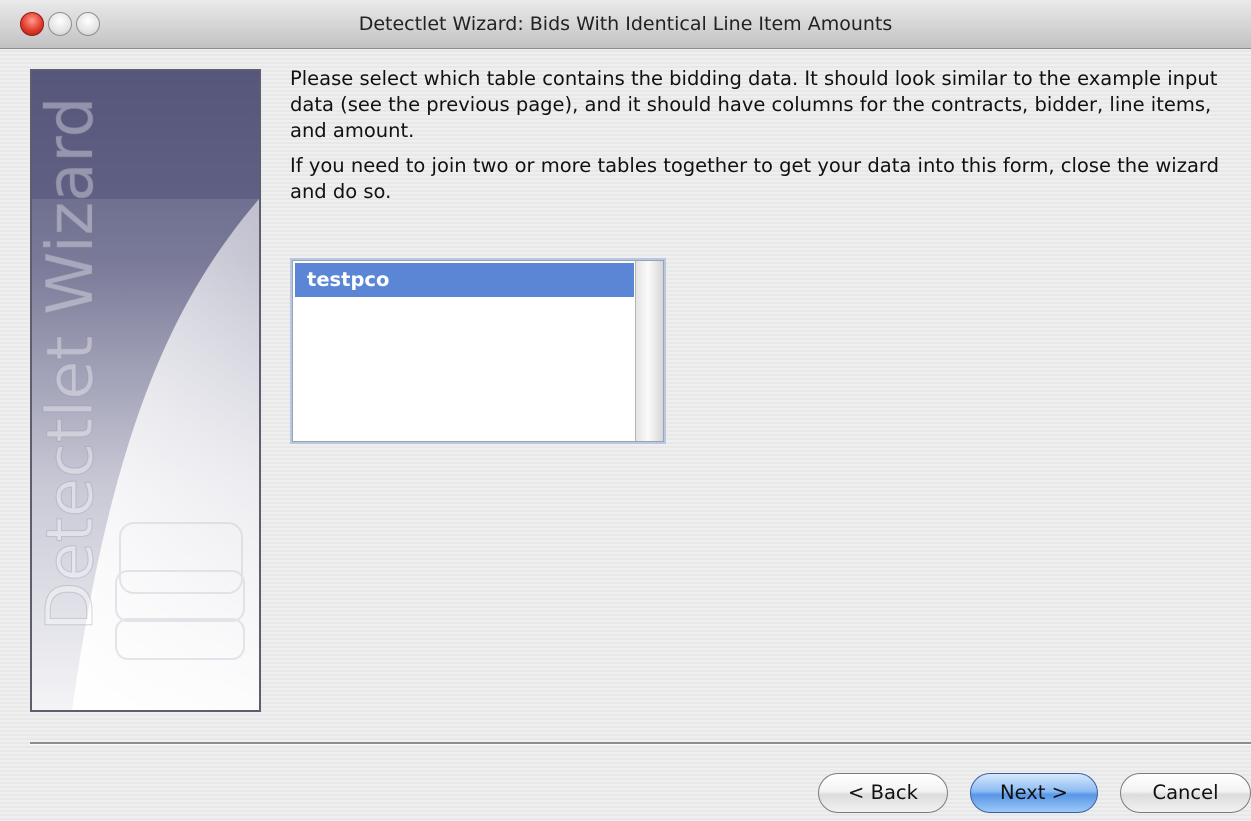 The height and width of the screenshot is (821, 1251). I want to click on sidebar-banner-text: Detectlet Wizard, so click(71, 364).